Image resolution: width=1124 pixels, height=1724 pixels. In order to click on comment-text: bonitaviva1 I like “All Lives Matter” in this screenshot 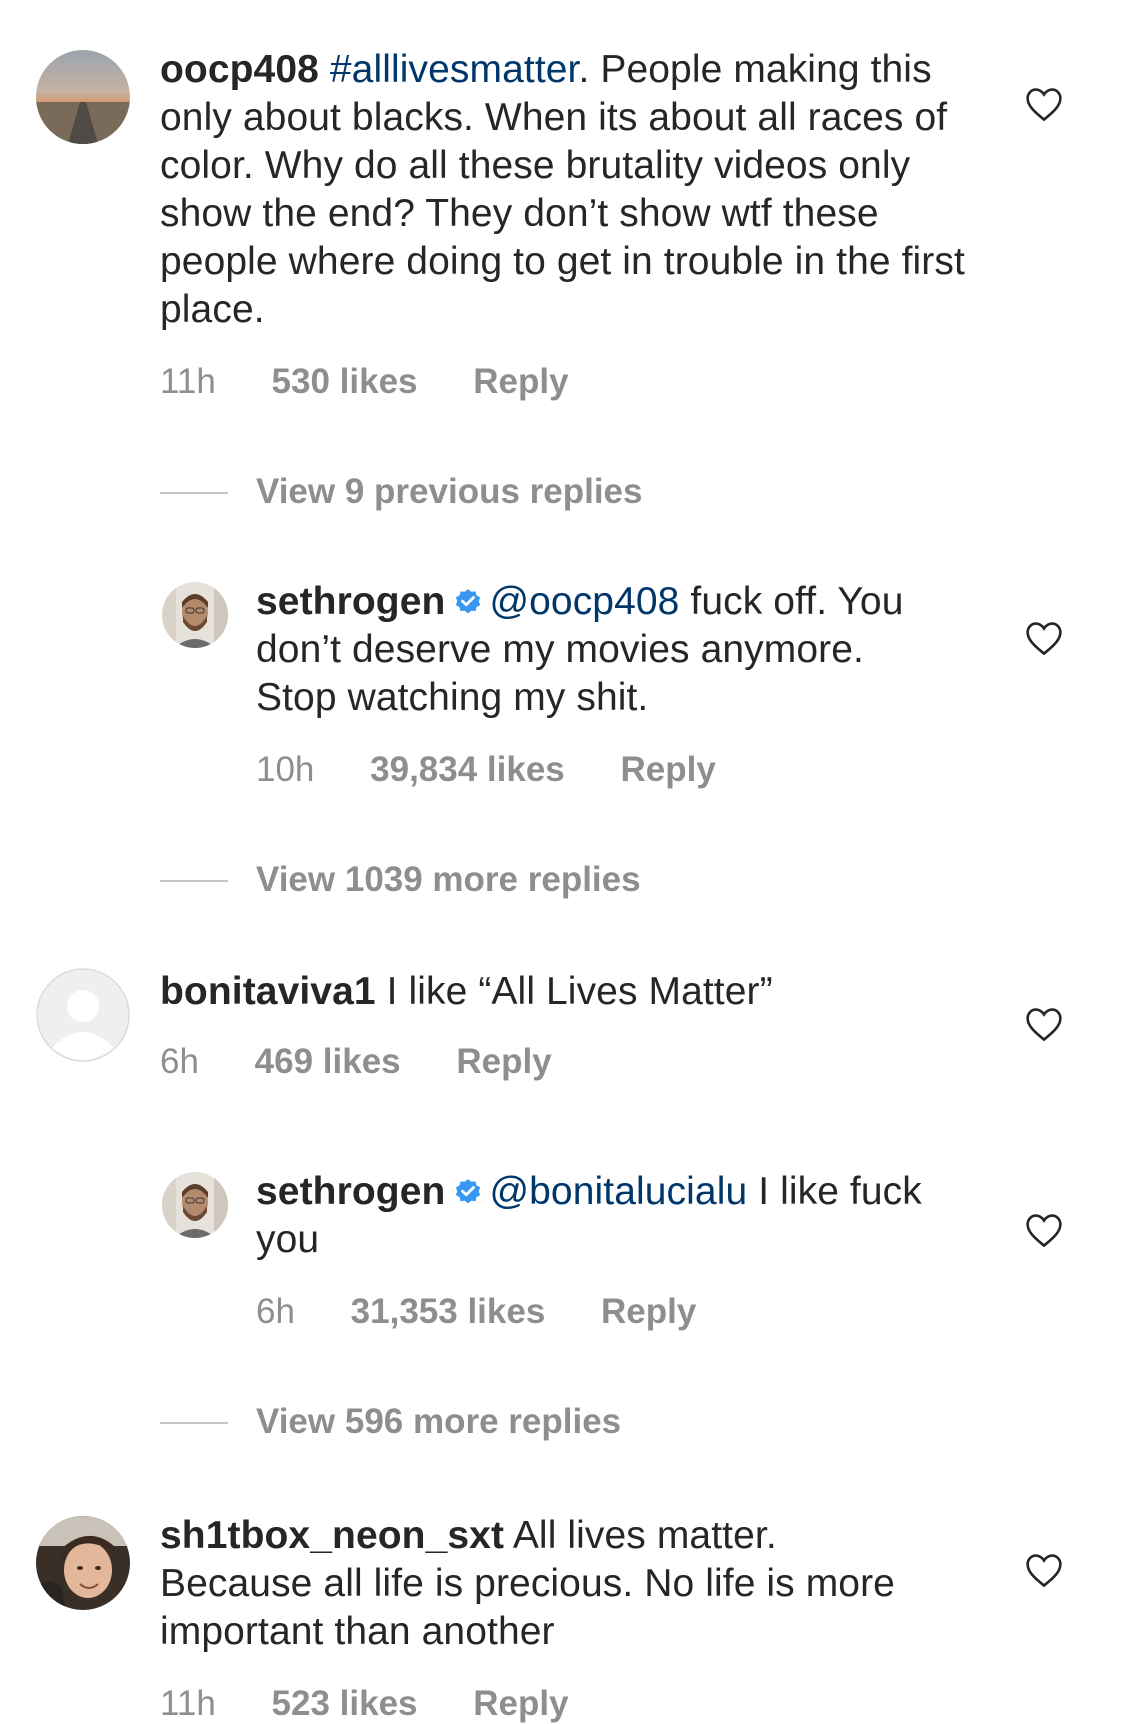, I will do `click(570, 992)`.